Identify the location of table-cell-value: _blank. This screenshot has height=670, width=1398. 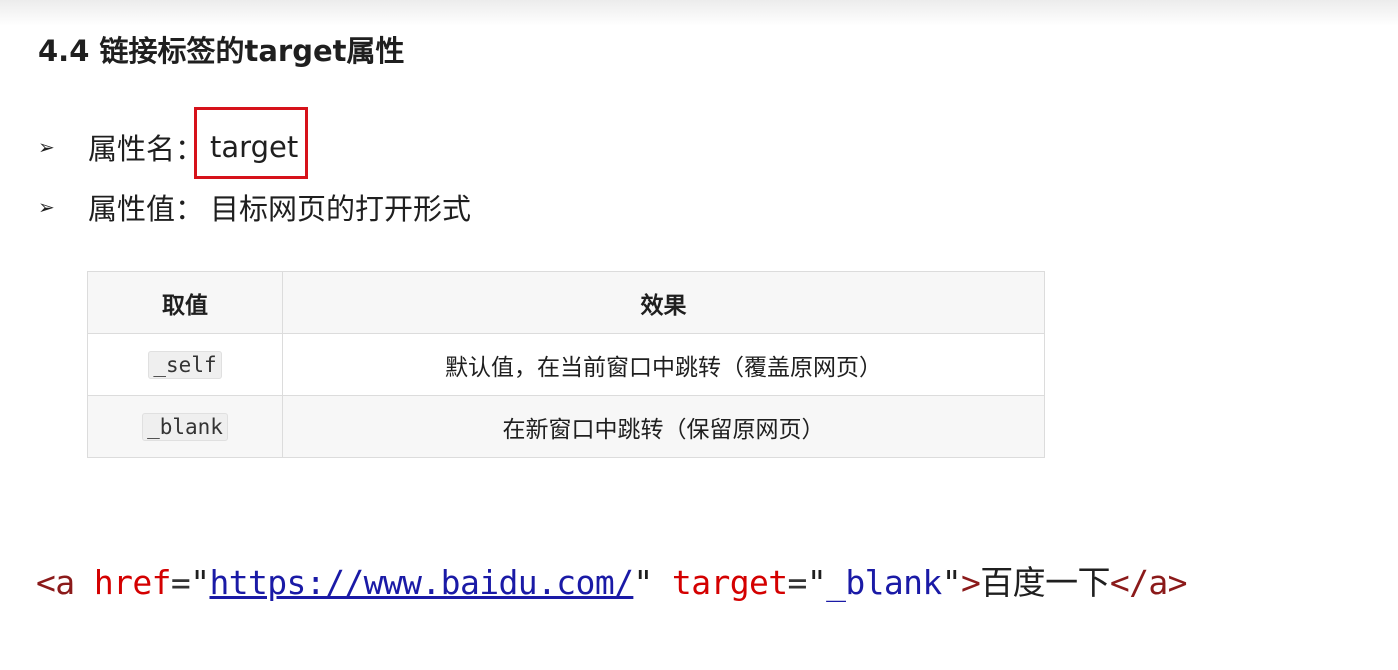
(185, 426).